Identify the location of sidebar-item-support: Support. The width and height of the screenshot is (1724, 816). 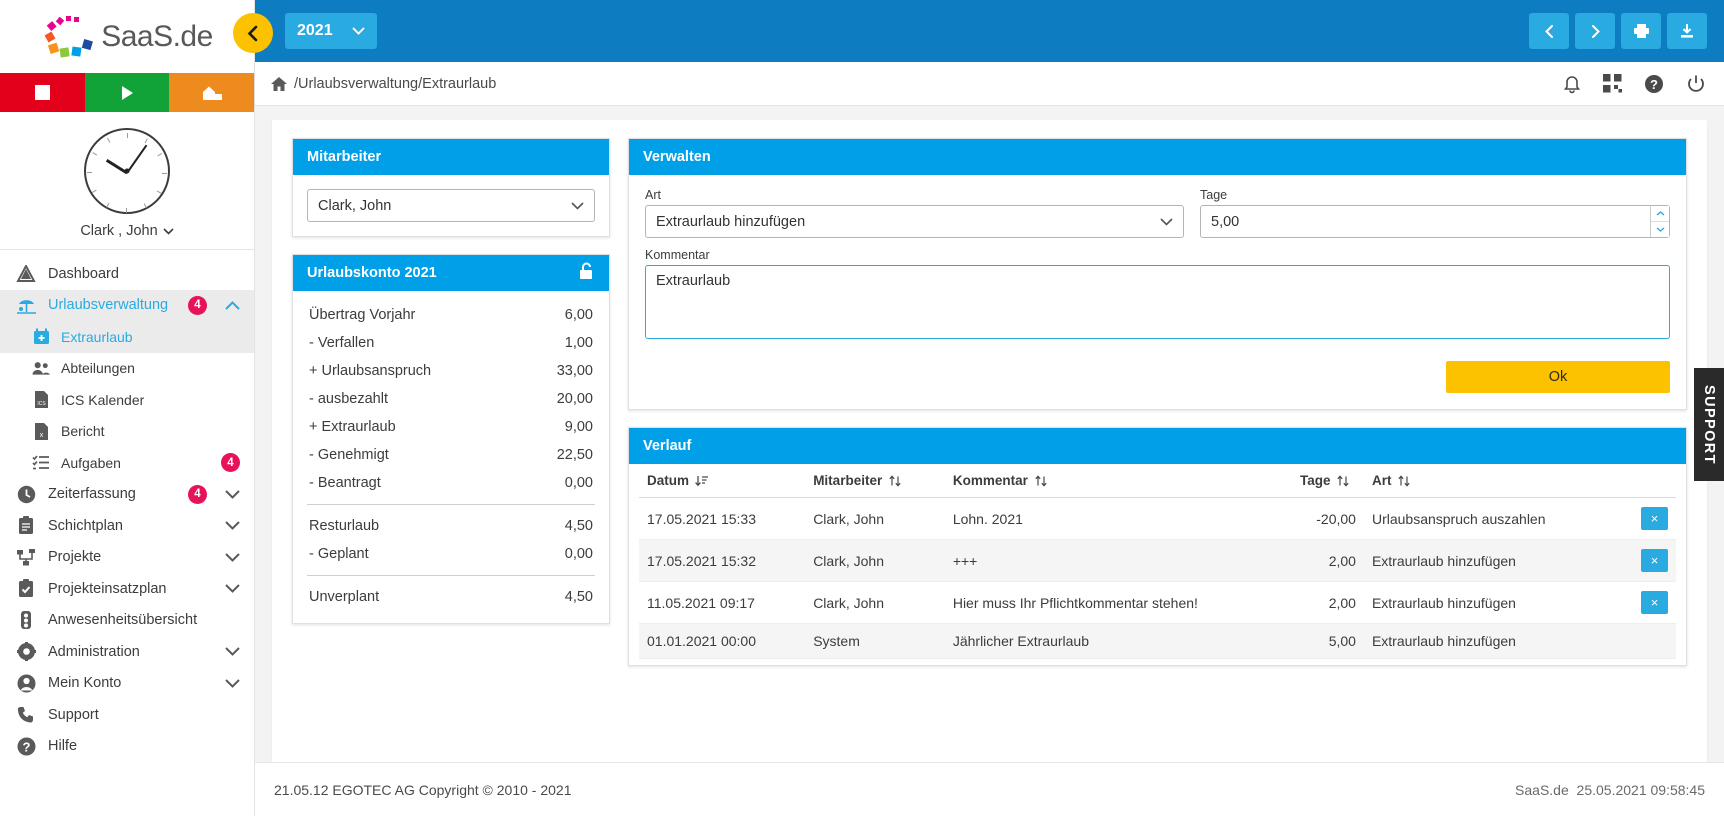
(127, 715).